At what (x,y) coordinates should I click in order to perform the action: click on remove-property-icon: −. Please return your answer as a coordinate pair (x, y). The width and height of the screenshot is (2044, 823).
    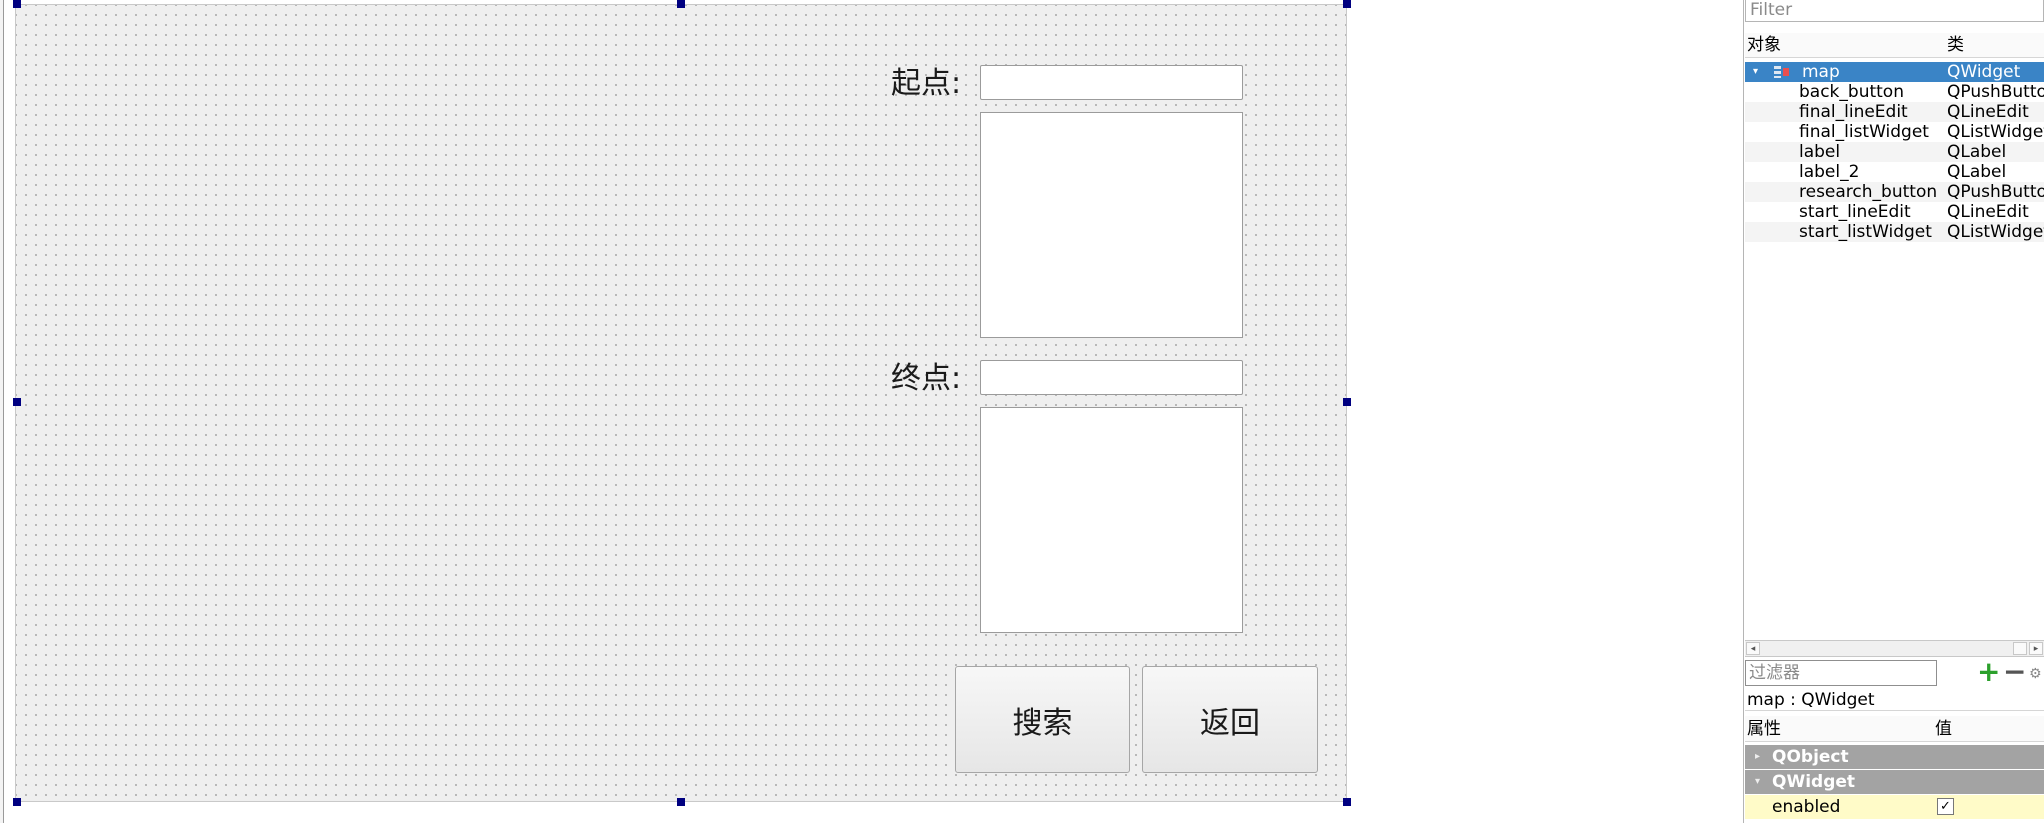
    Looking at the image, I should click on (2014, 672).